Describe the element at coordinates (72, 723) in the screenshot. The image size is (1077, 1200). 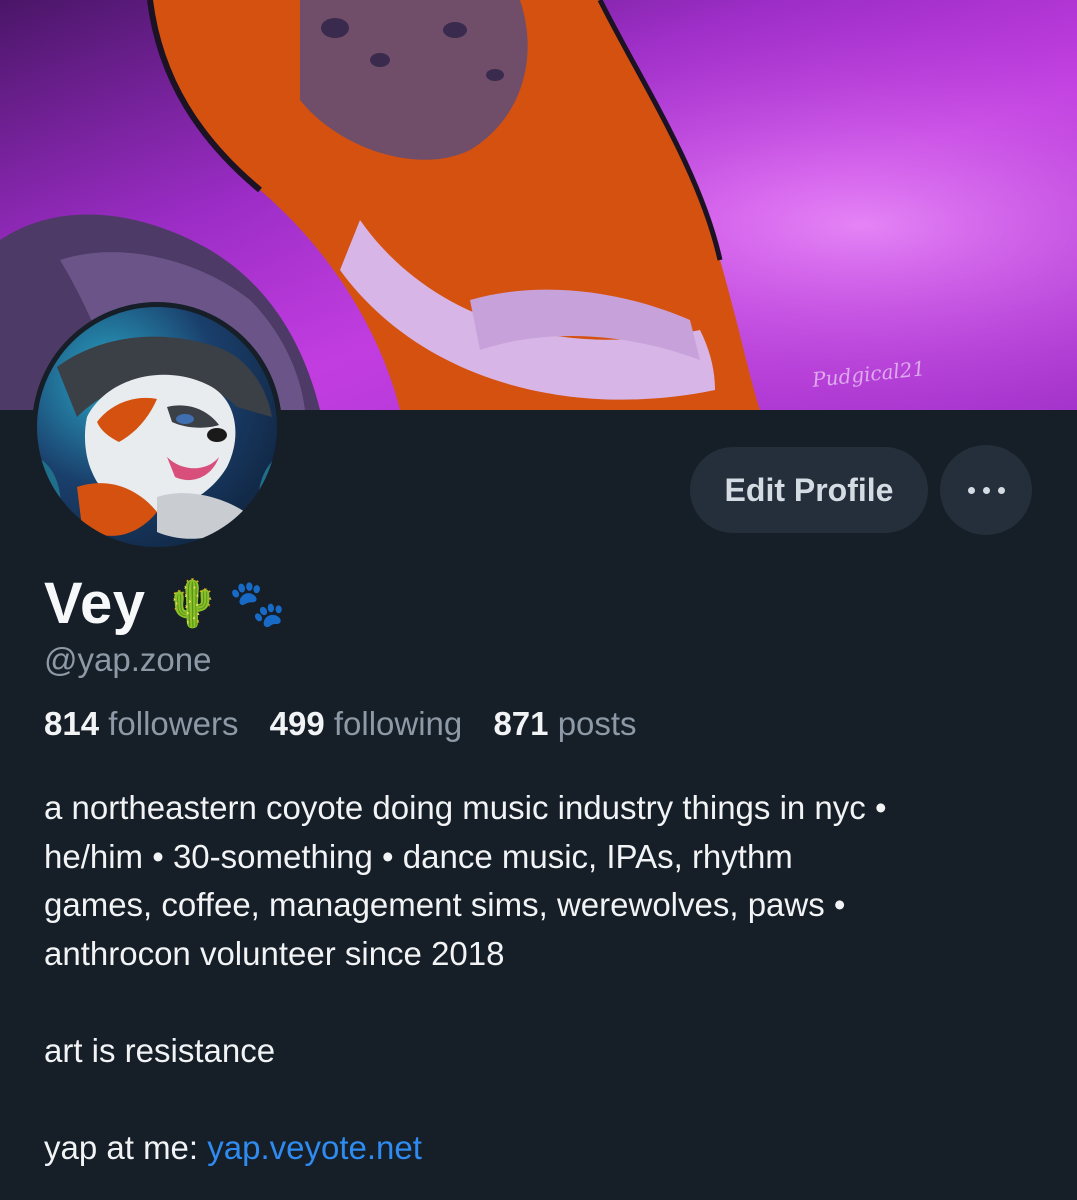
I see `followers-count: 814` at that location.